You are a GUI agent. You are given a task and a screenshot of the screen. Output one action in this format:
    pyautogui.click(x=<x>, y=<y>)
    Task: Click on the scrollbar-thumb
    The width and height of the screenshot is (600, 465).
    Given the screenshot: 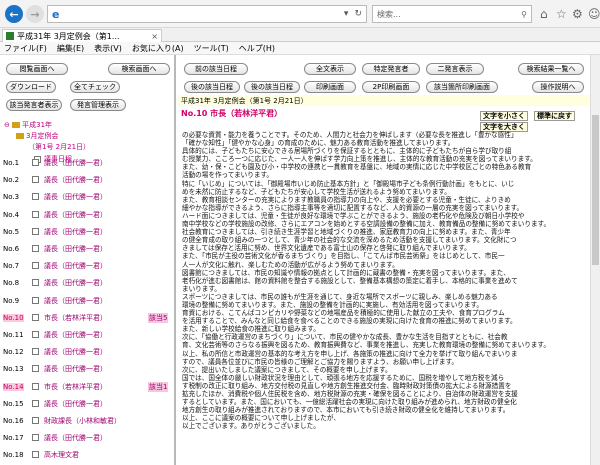 What is the action you would take?
    pyautogui.click(x=595, y=190)
    